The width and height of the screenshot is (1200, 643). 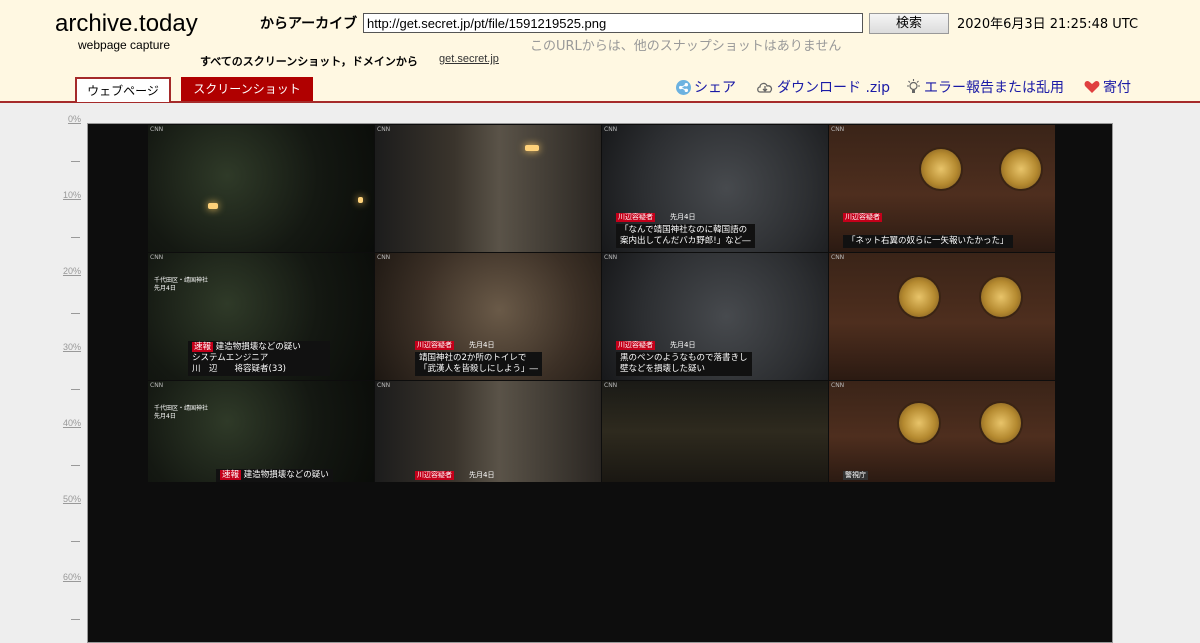 What do you see at coordinates (686, 46) in the screenshot?
I see `no-snapshots-notice: このURLからは、他のスナップショットはありません` at bounding box center [686, 46].